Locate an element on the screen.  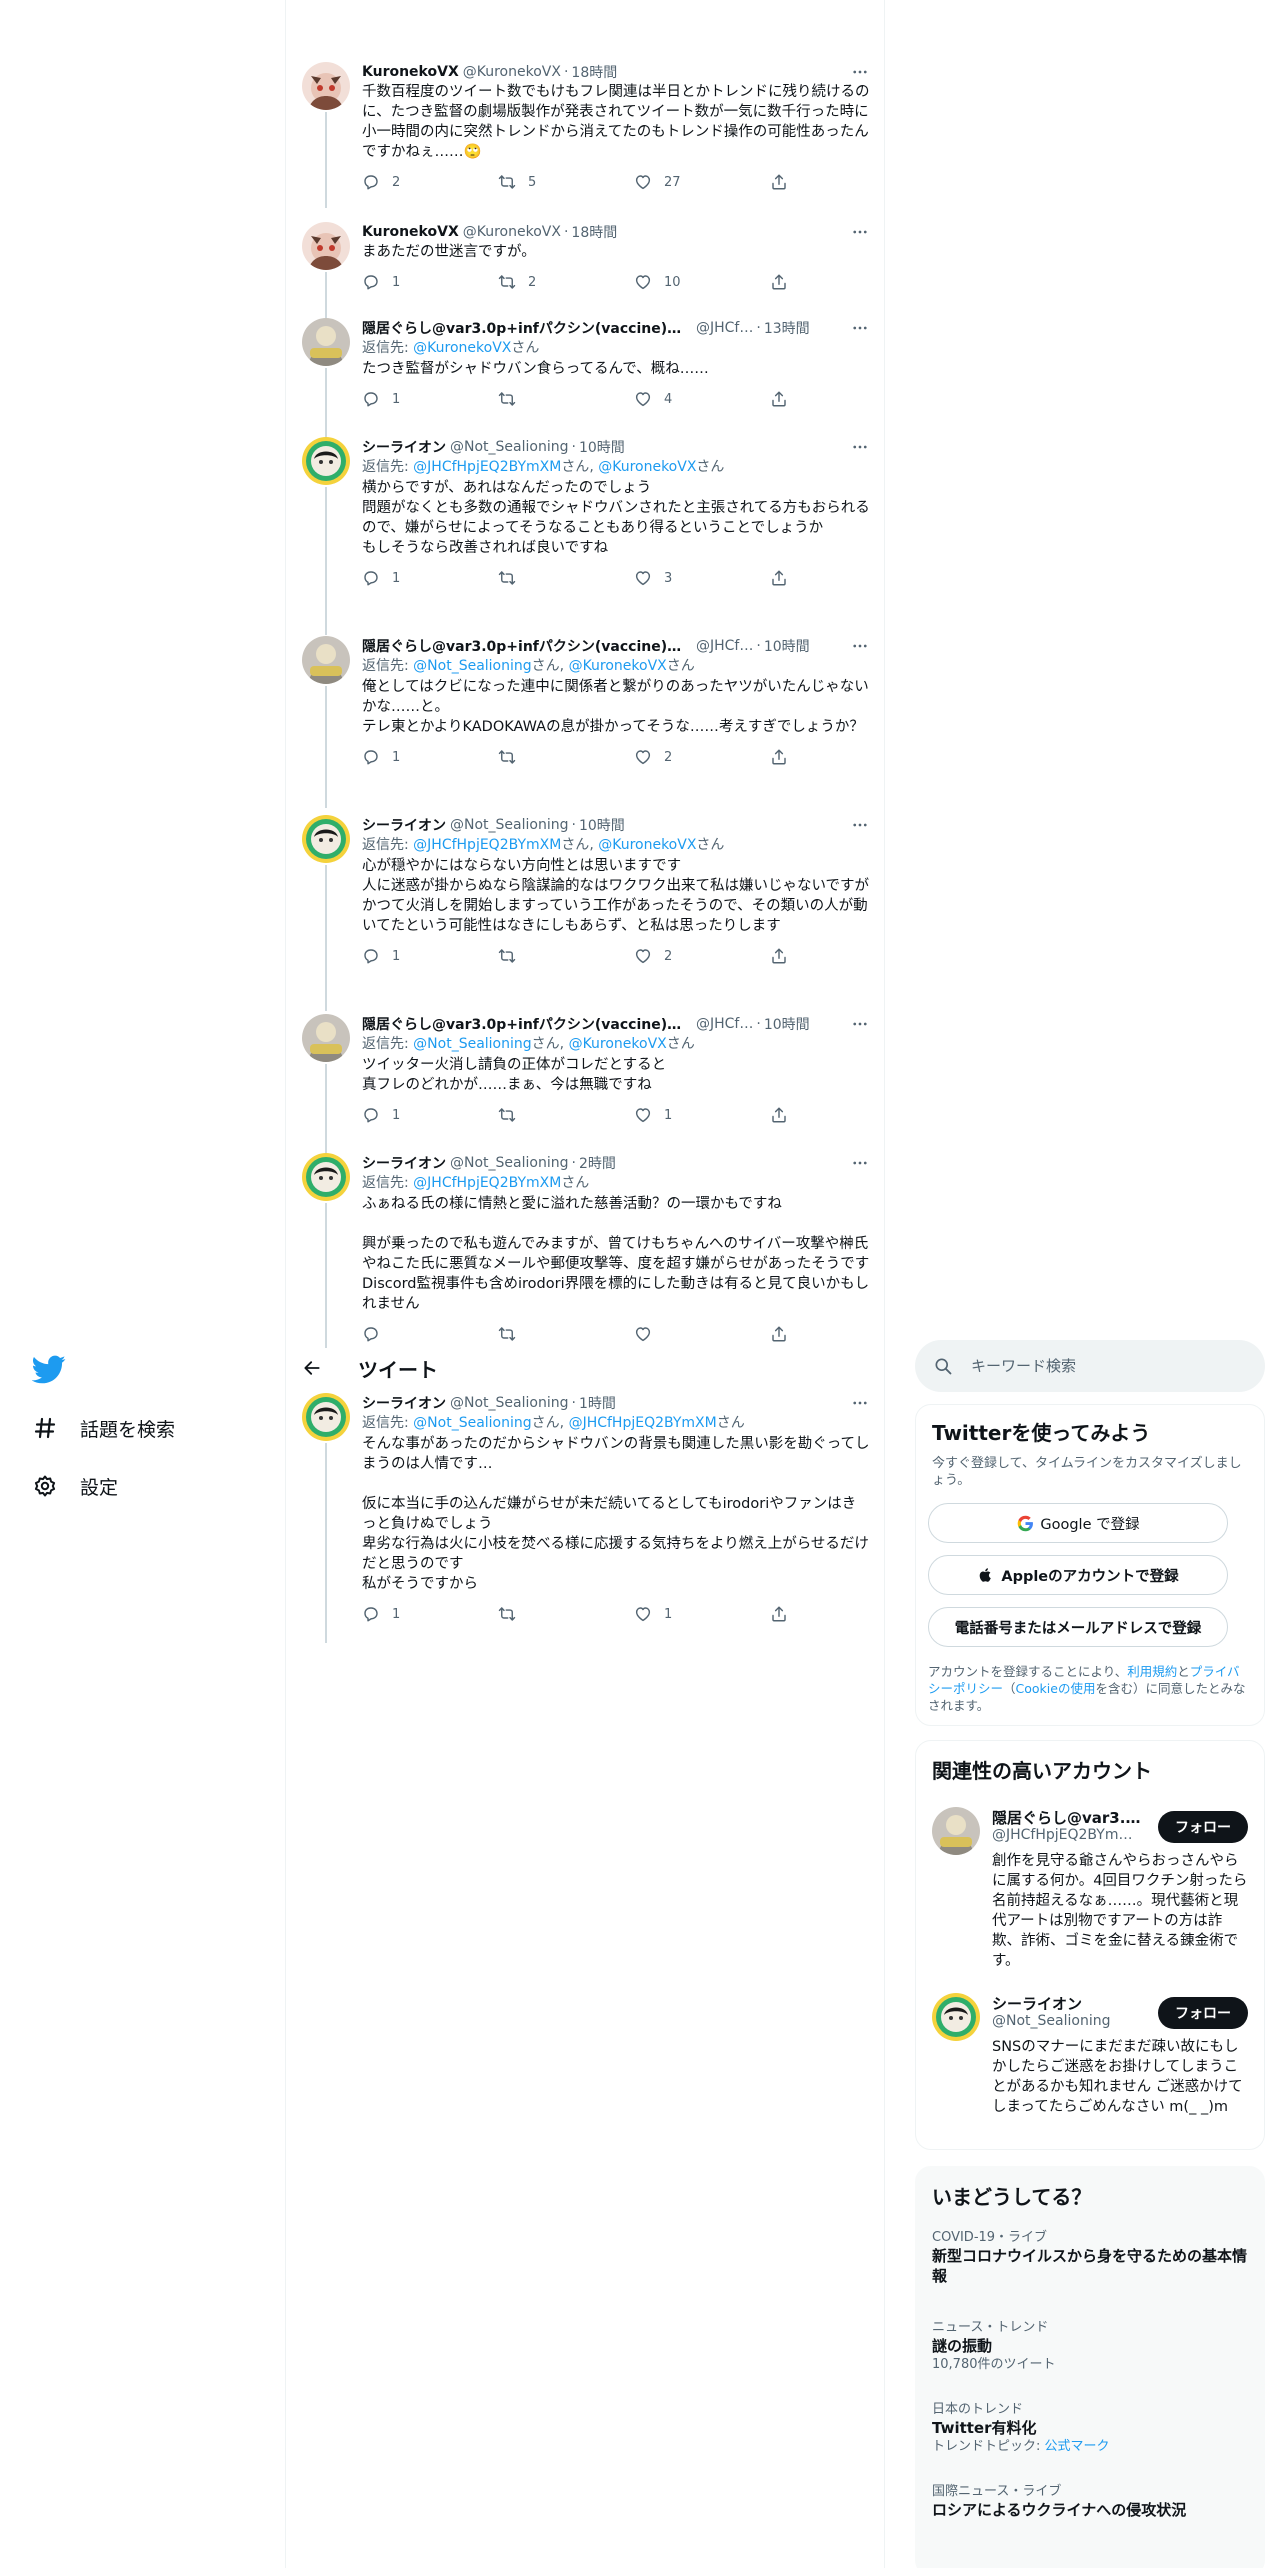
back-arrow-icon is located at coordinates (312, 1368).